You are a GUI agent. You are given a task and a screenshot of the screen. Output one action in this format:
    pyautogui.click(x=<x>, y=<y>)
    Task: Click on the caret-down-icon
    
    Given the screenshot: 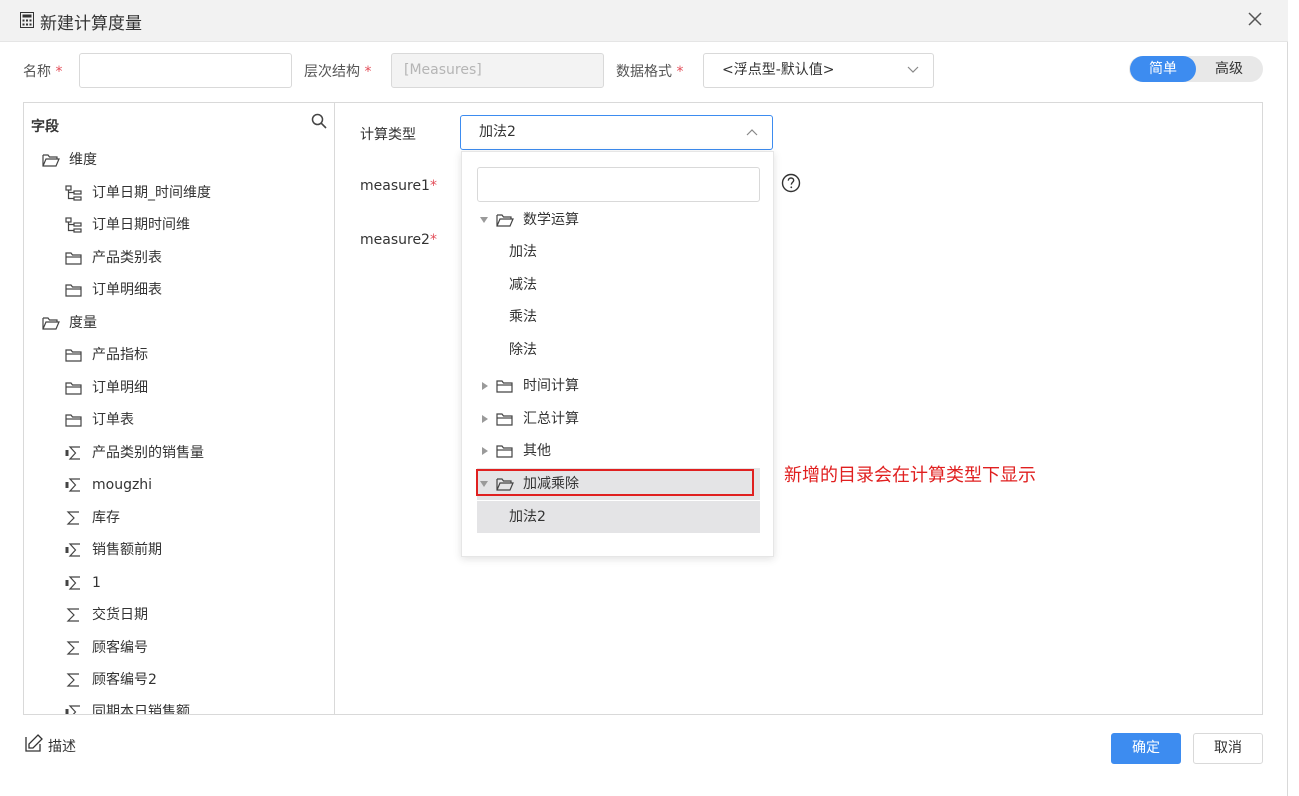 What is the action you would take?
    pyautogui.click(x=484, y=220)
    